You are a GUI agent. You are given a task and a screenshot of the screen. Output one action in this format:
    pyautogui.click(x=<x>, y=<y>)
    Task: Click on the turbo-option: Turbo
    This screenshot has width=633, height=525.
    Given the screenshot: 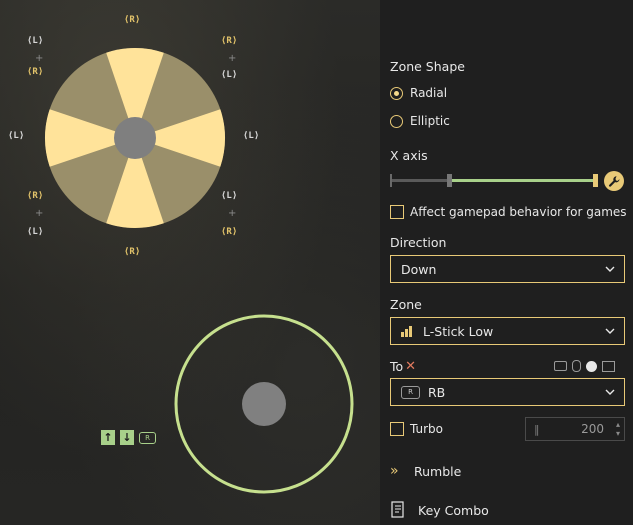 What is the action you would take?
    pyautogui.click(x=416, y=429)
    